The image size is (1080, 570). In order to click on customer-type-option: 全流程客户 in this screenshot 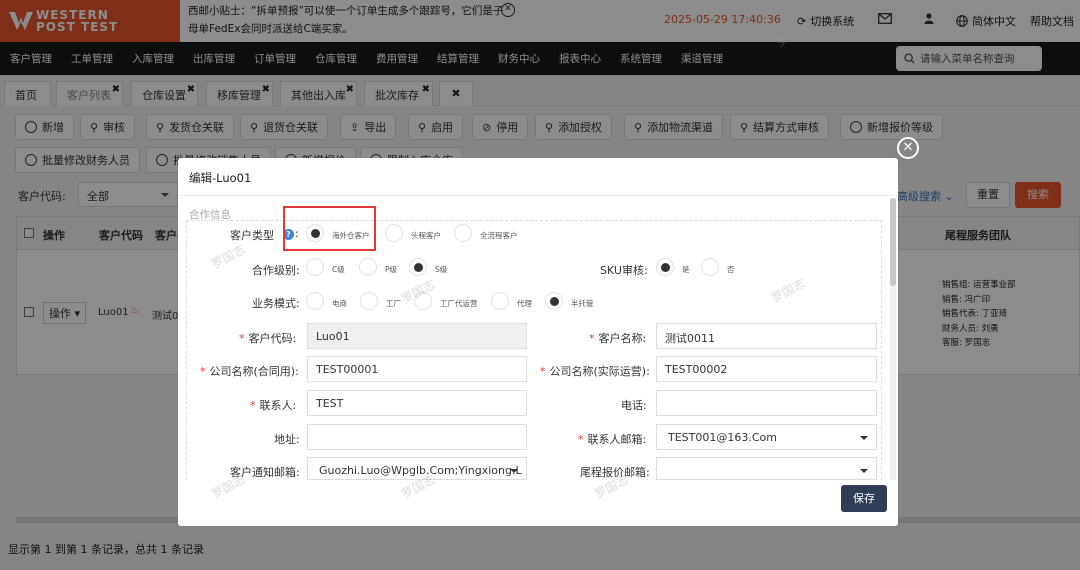, I will do `click(499, 235)`.